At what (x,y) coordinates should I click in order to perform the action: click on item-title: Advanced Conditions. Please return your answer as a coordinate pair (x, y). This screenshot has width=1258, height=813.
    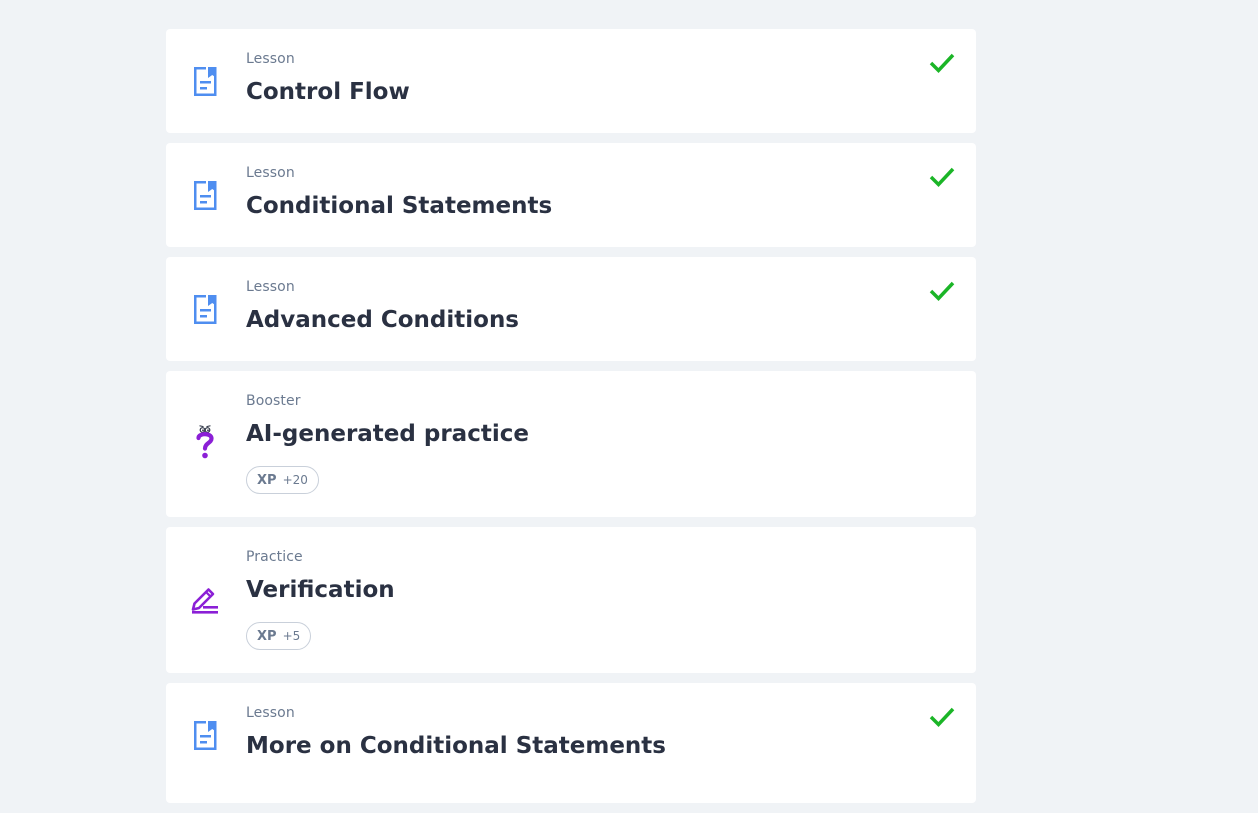
    Looking at the image, I should click on (383, 320).